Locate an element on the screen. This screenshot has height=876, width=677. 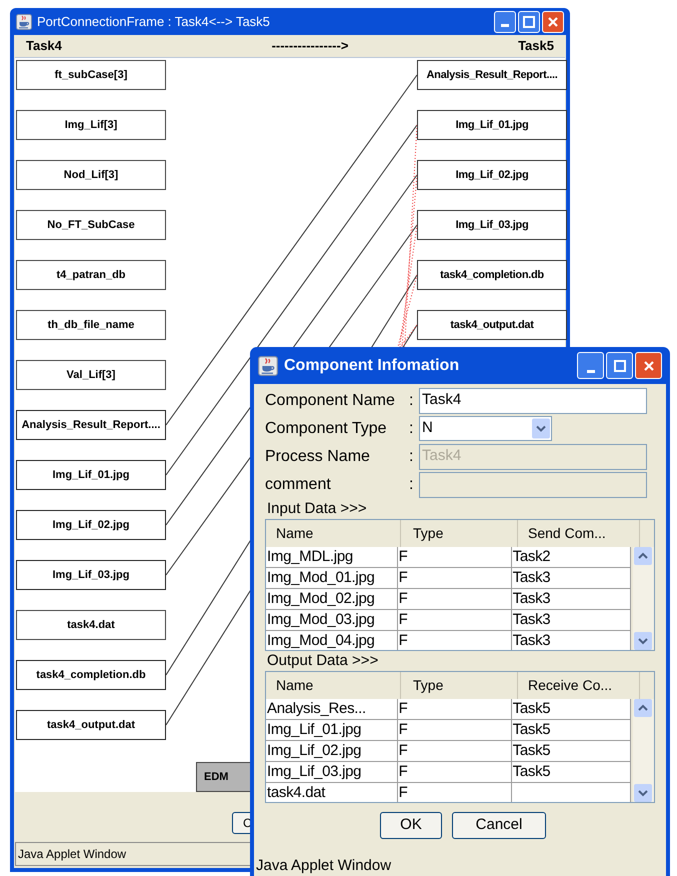
table-cell: Task2 is located at coordinates (571, 557).